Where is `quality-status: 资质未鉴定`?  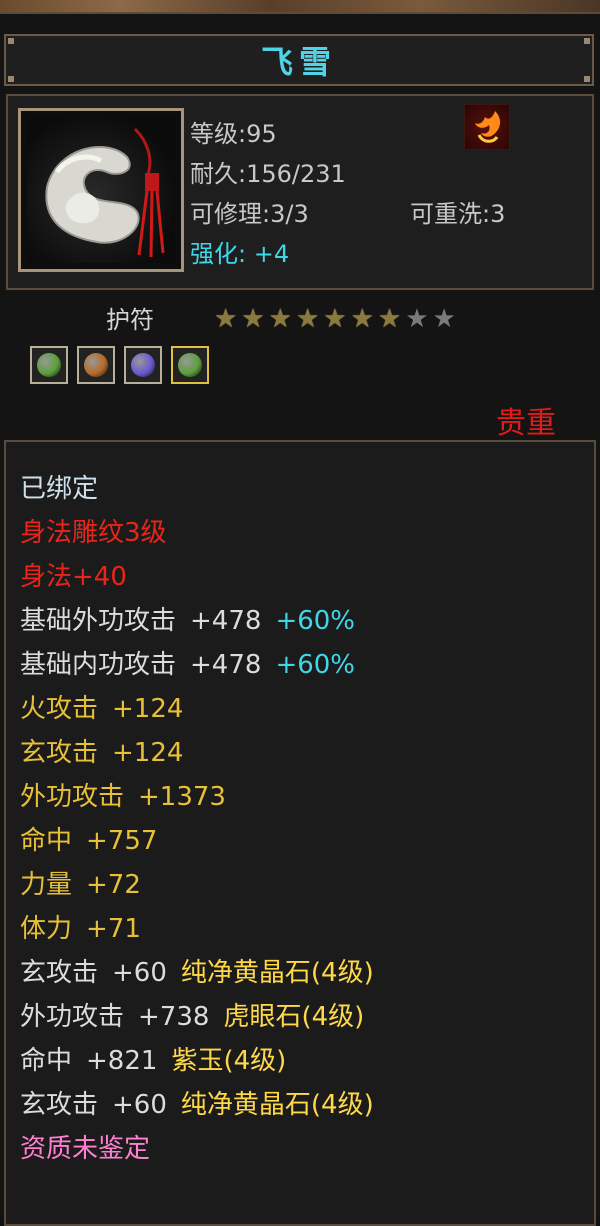
quality-status: 资质未鉴定 is located at coordinates (85, 1149).